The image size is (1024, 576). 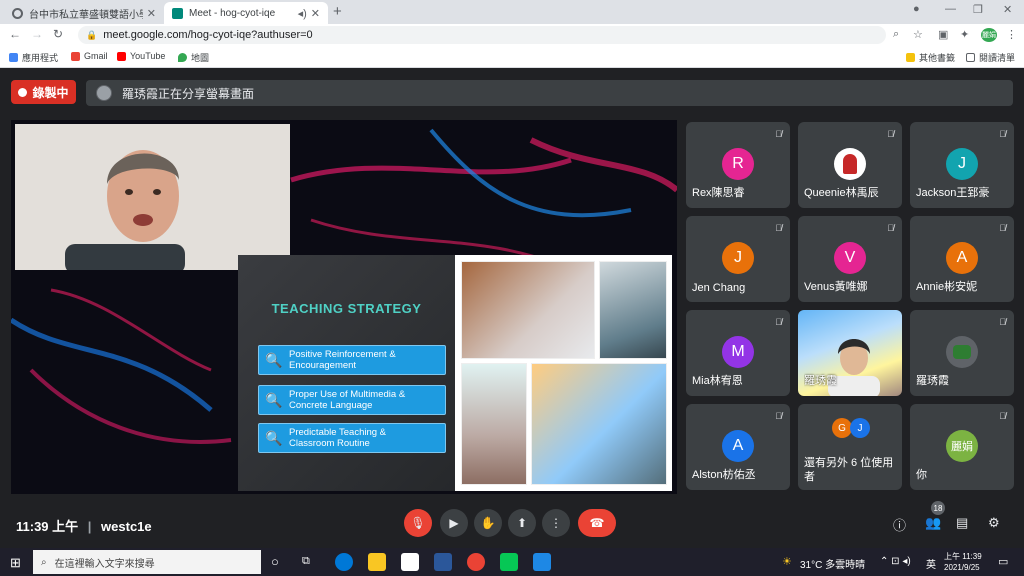 I want to click on tab-title: 台中市私立華盛頓雙語小學, so click(x=86, y=15).